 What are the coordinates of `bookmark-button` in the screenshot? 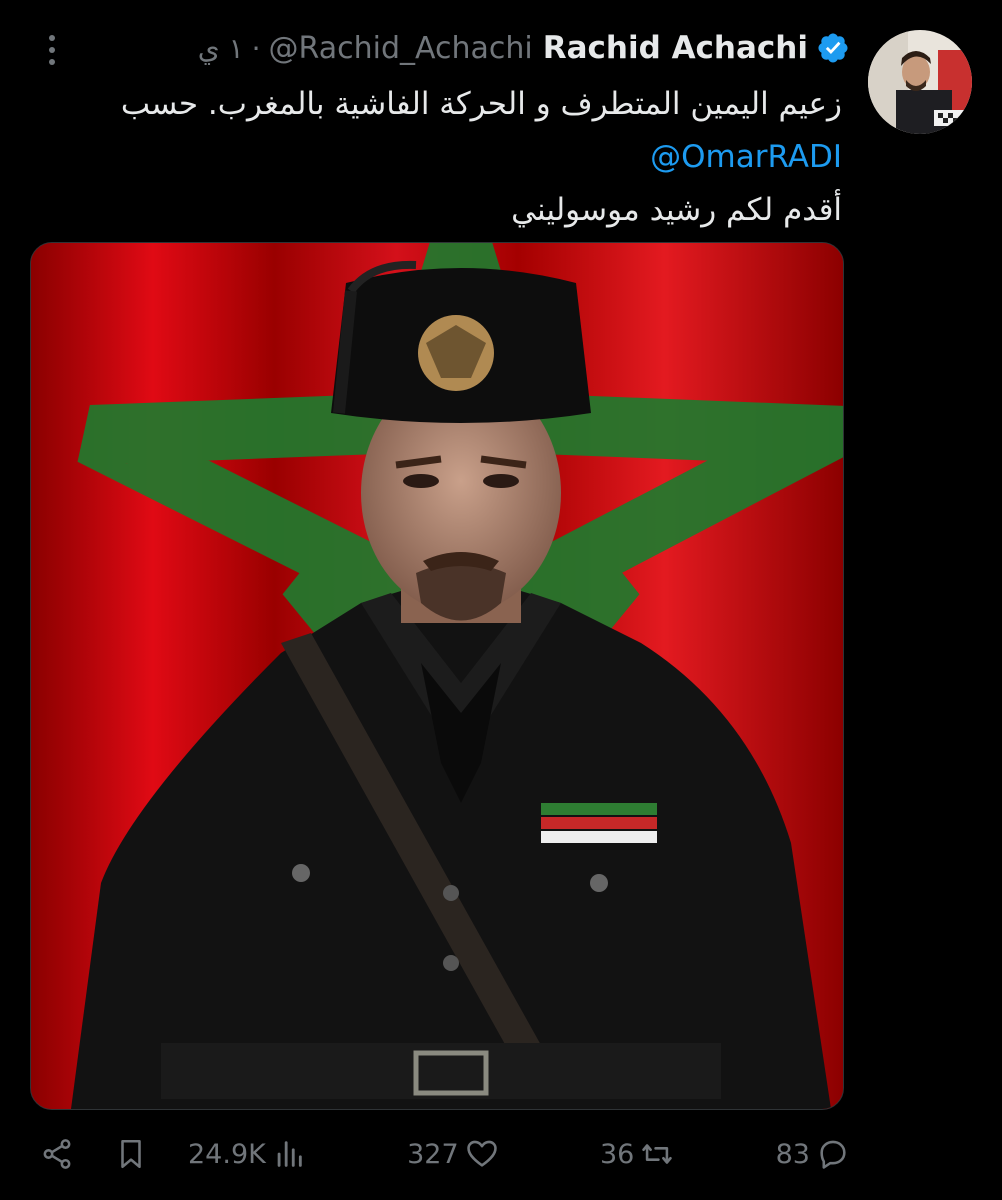 It's located at (131, 1154).